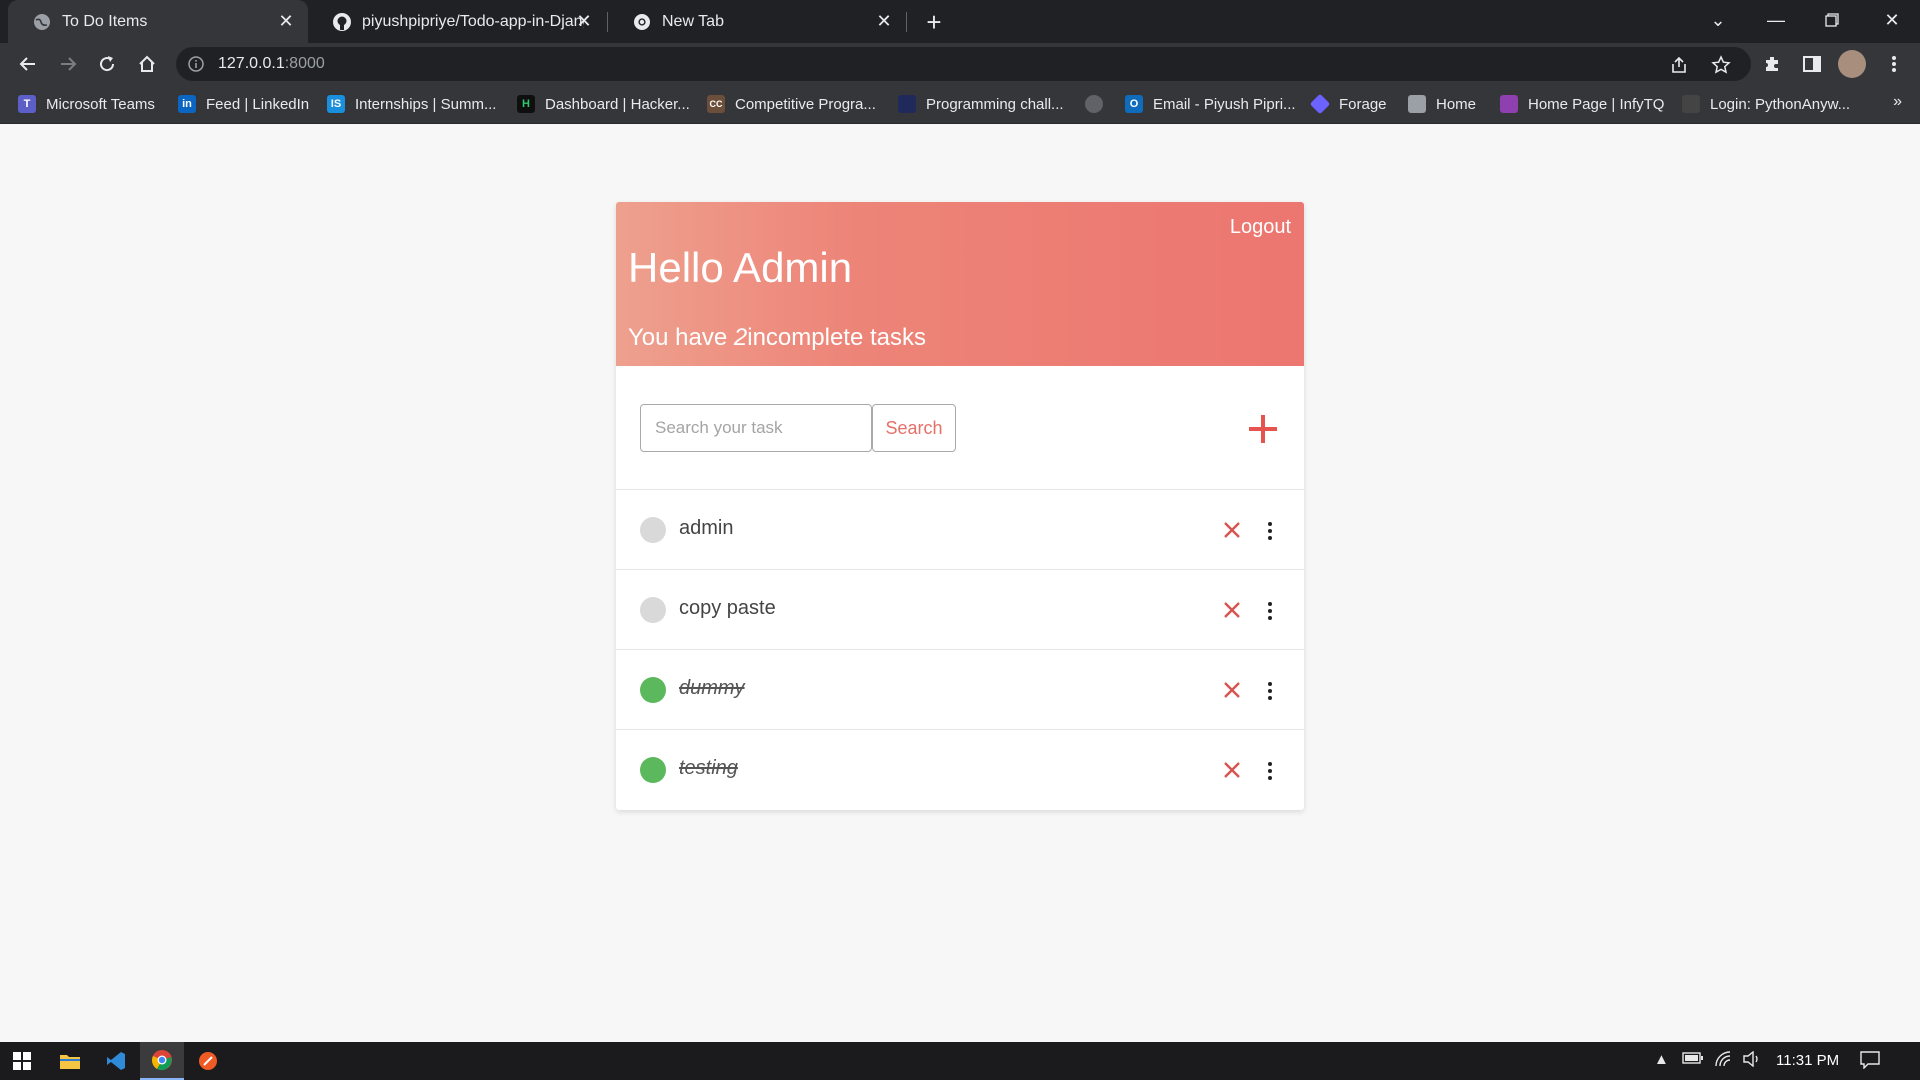  What do you see at coordinates (1094, 104) in the screenshot?
I see `globe-icon` at bounding box center [1094, 104].